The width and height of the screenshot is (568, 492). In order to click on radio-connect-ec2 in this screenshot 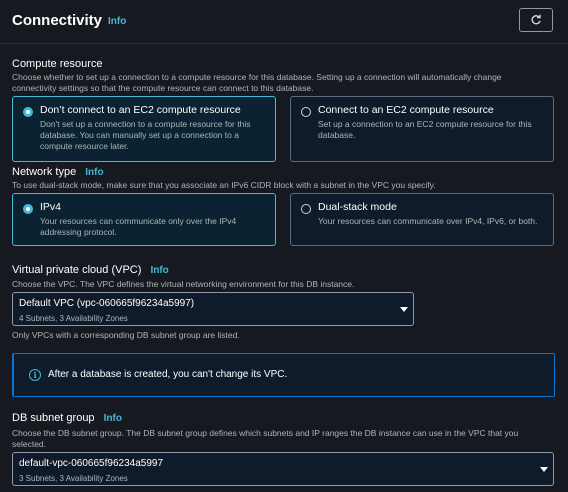, I will do `click(306, 112)`.